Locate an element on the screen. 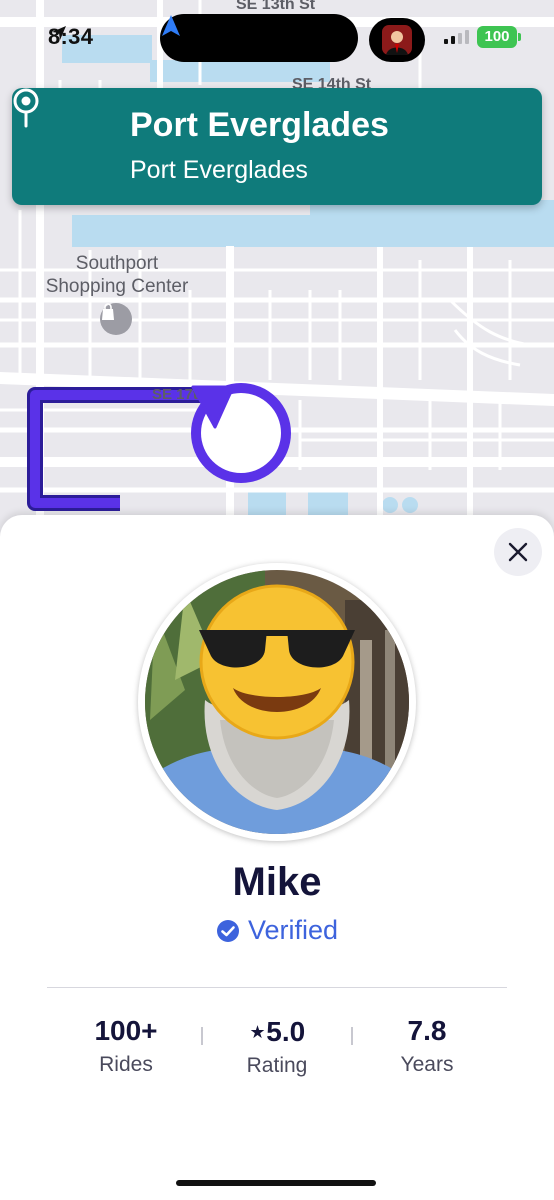 This screenshot has height=1200, width=554. stat-value: 7.8 is located at coordinates (427, 1030).